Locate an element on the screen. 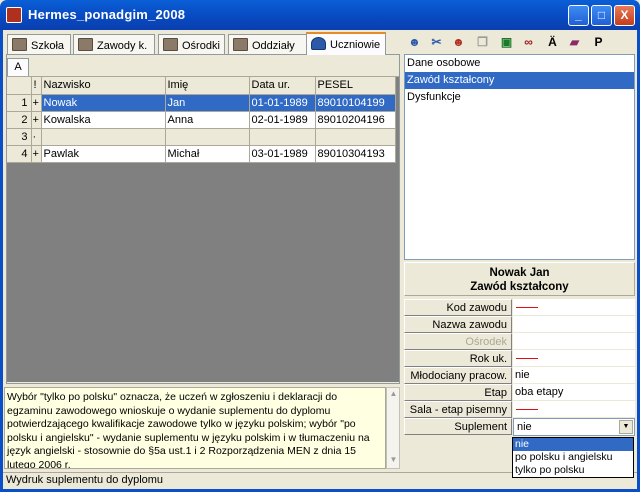 The image size is (640, 492). save-icon: ▣ is located at coordinates (506, 42).